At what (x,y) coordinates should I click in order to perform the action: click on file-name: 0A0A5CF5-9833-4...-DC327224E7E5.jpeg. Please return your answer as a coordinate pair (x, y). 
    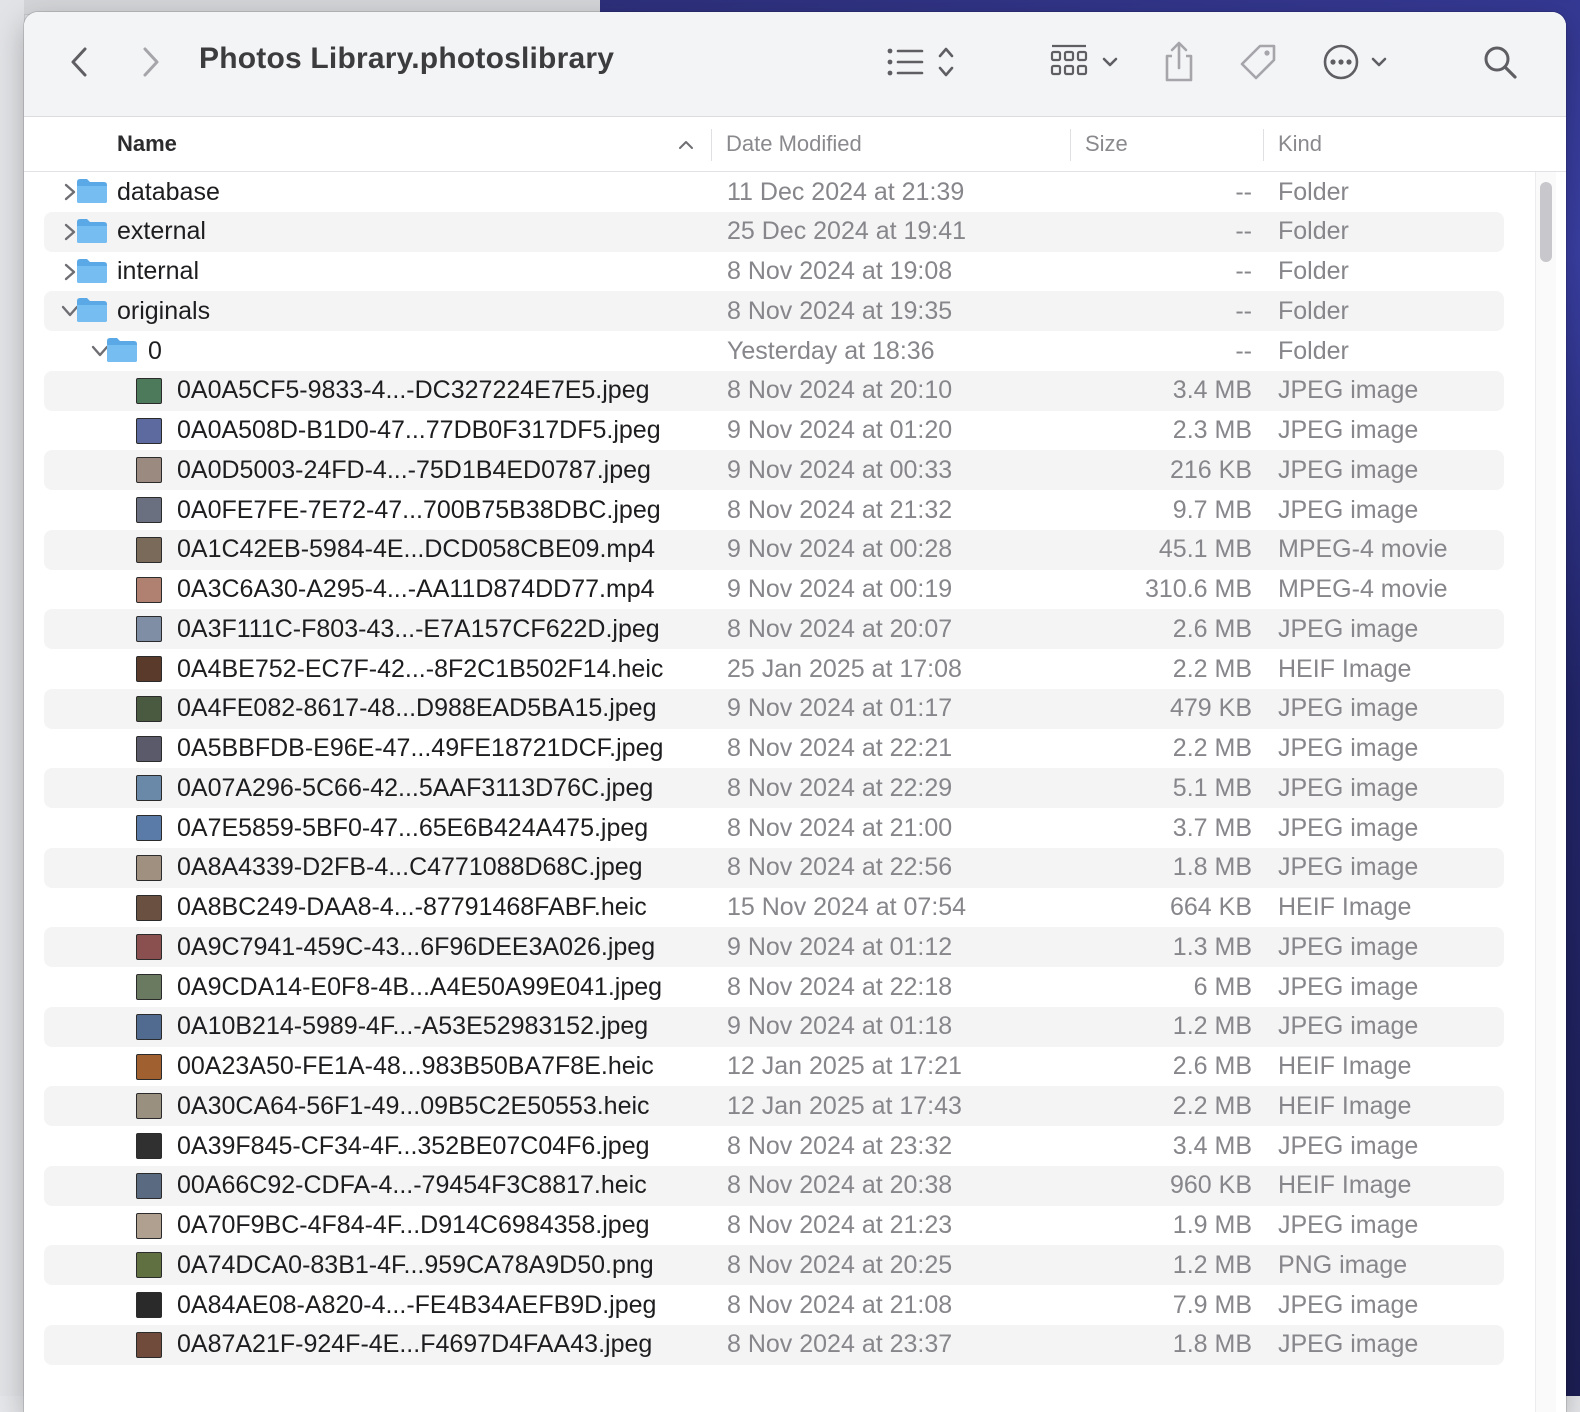
    Looking at the image, I should click on (413, 390).